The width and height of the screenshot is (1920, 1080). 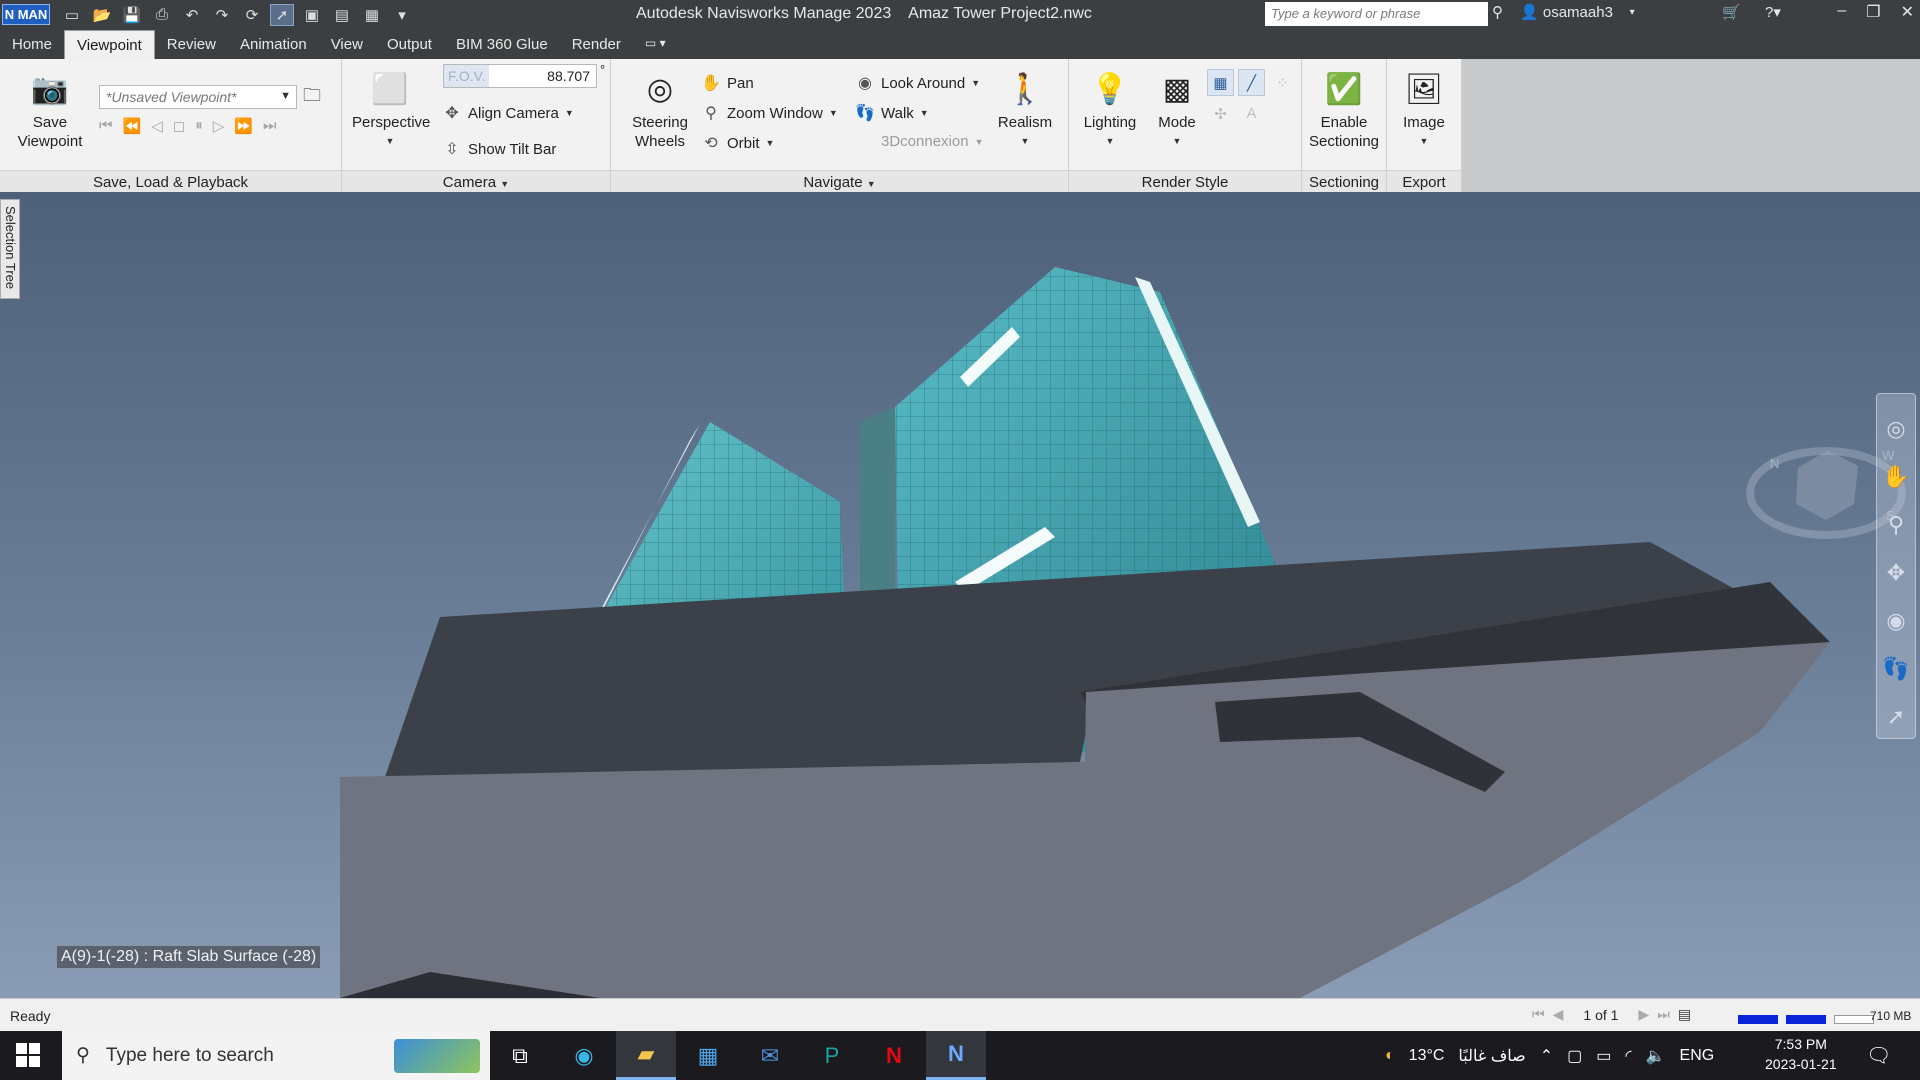 I want to click on refresh-icon: ⟳, so click(x=252, y=15).